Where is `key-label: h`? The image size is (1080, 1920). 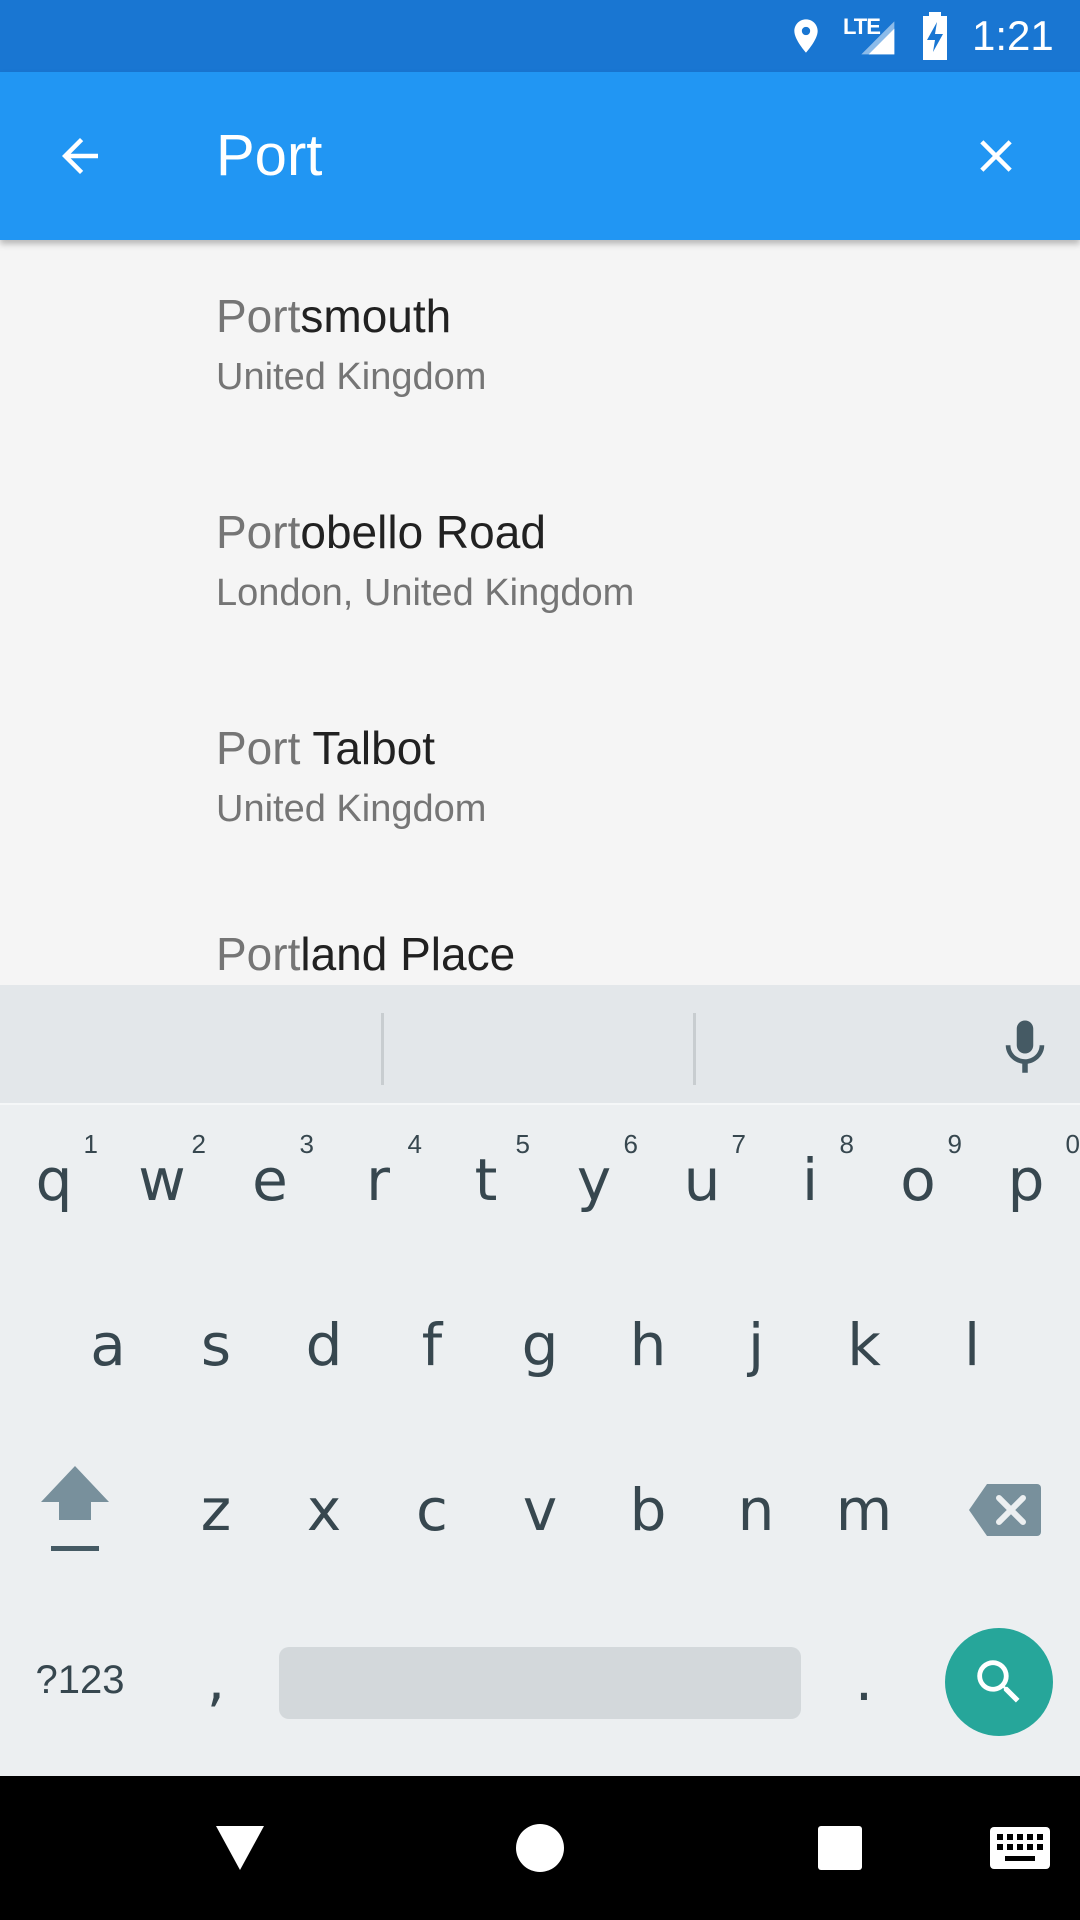 key-label: h is located at coordinates (648, 1345).